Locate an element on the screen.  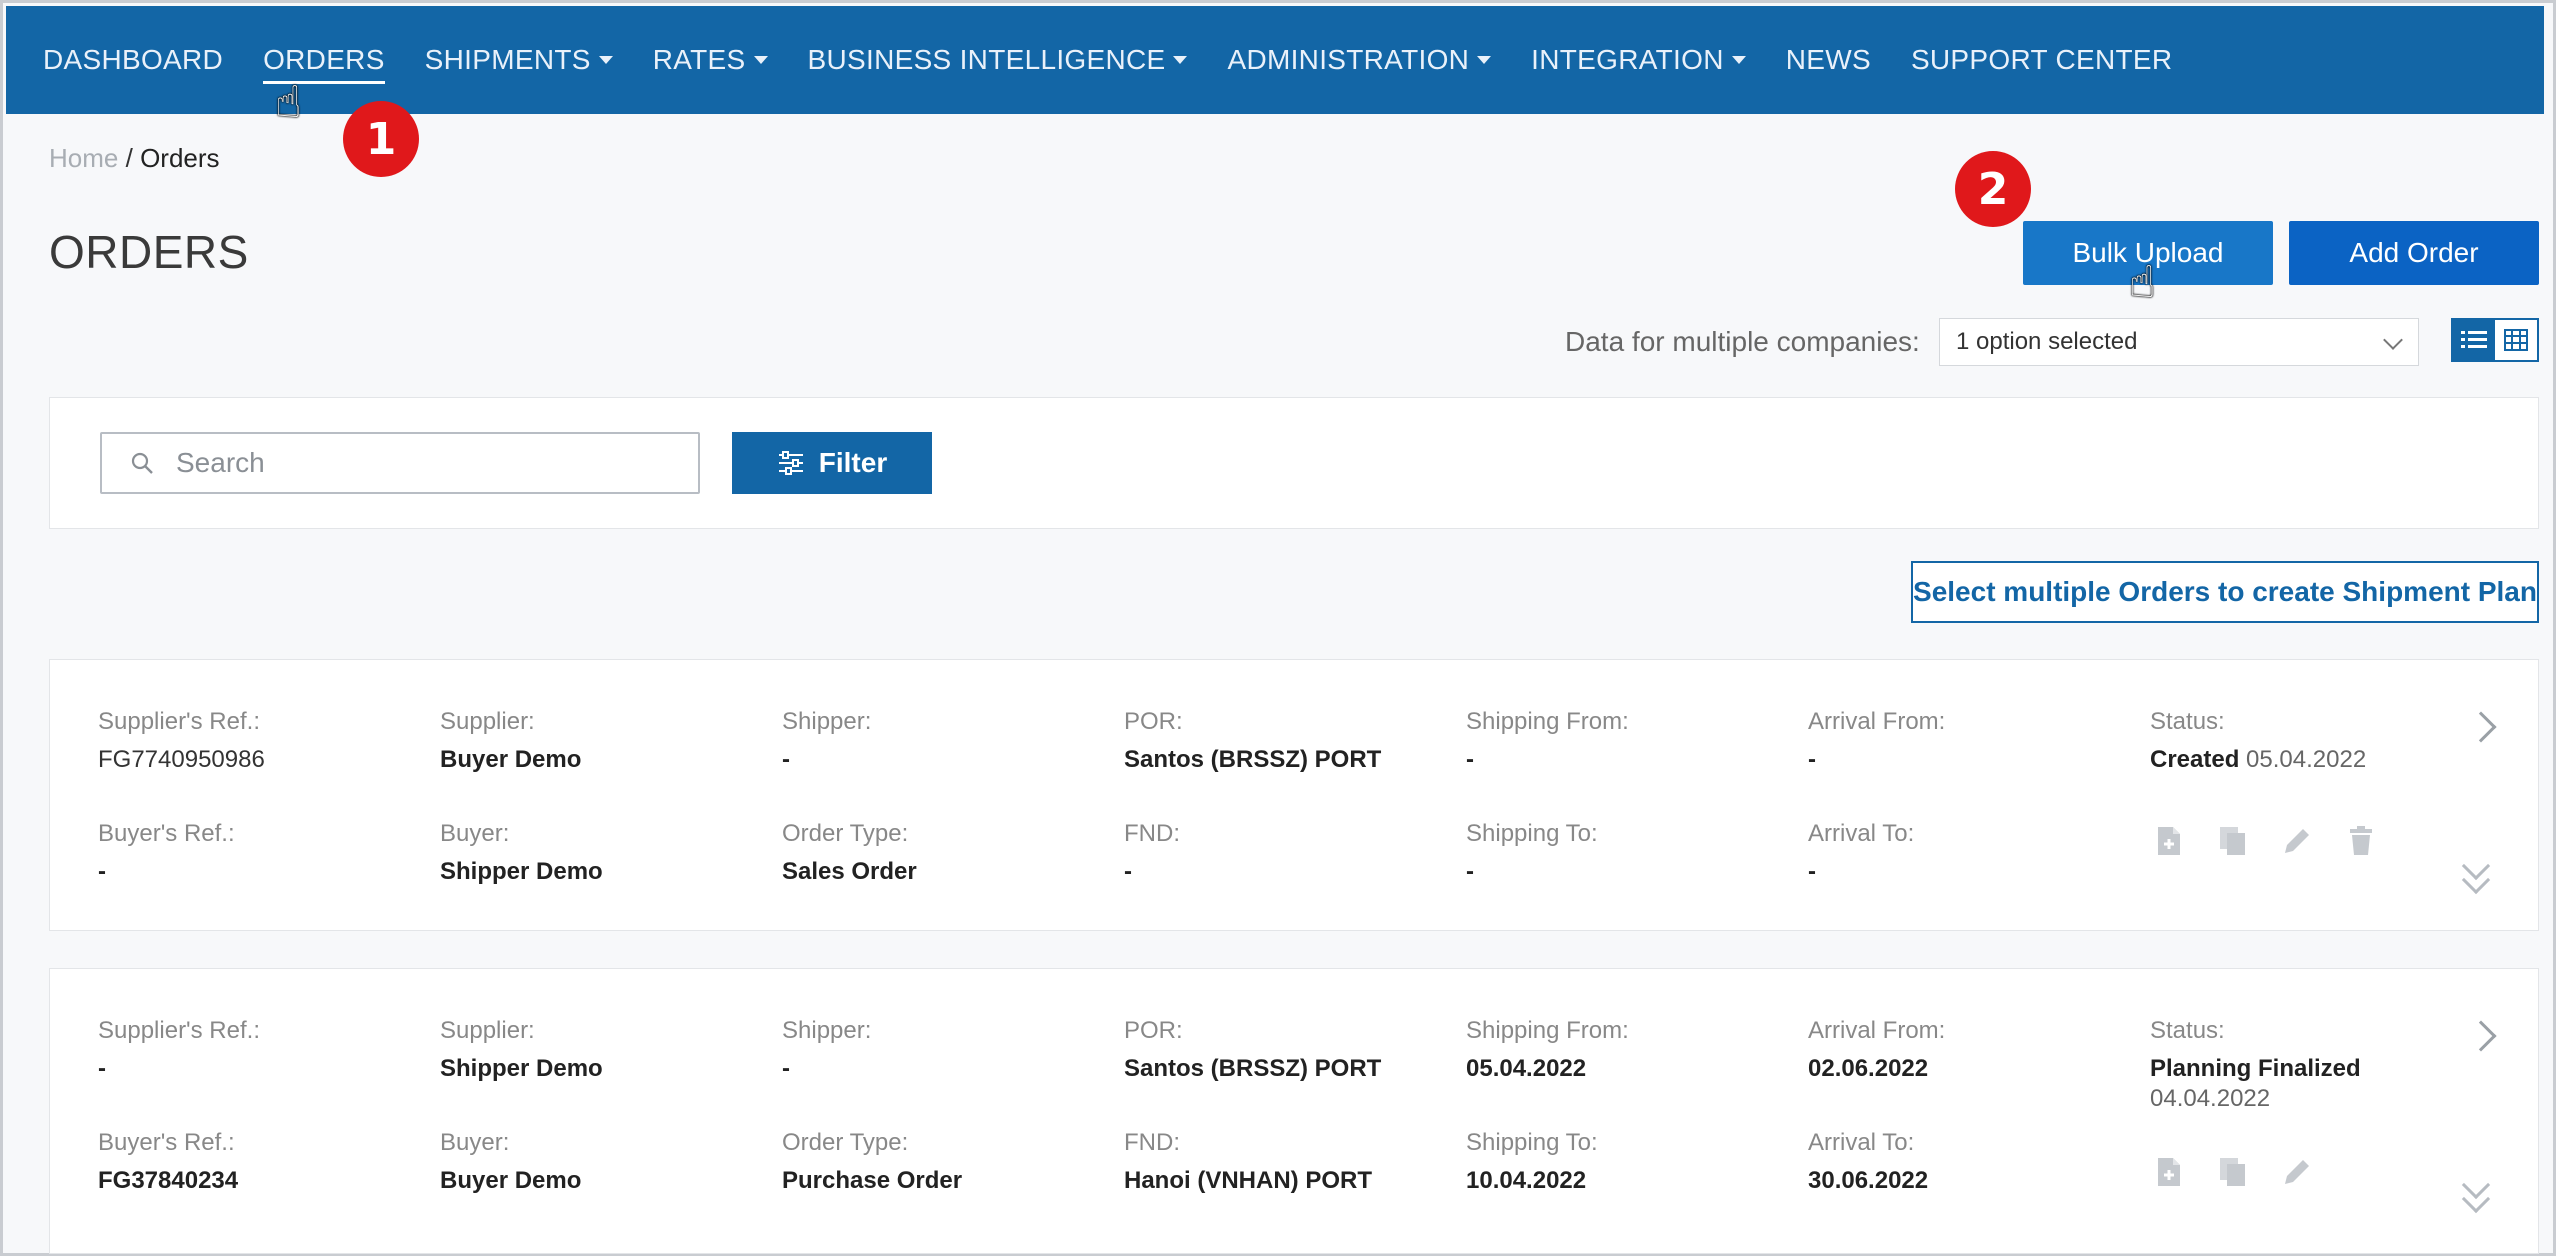
status-field: Status: Planning Finalized 04.04.2022 is located at coordinates (2255, 1065).